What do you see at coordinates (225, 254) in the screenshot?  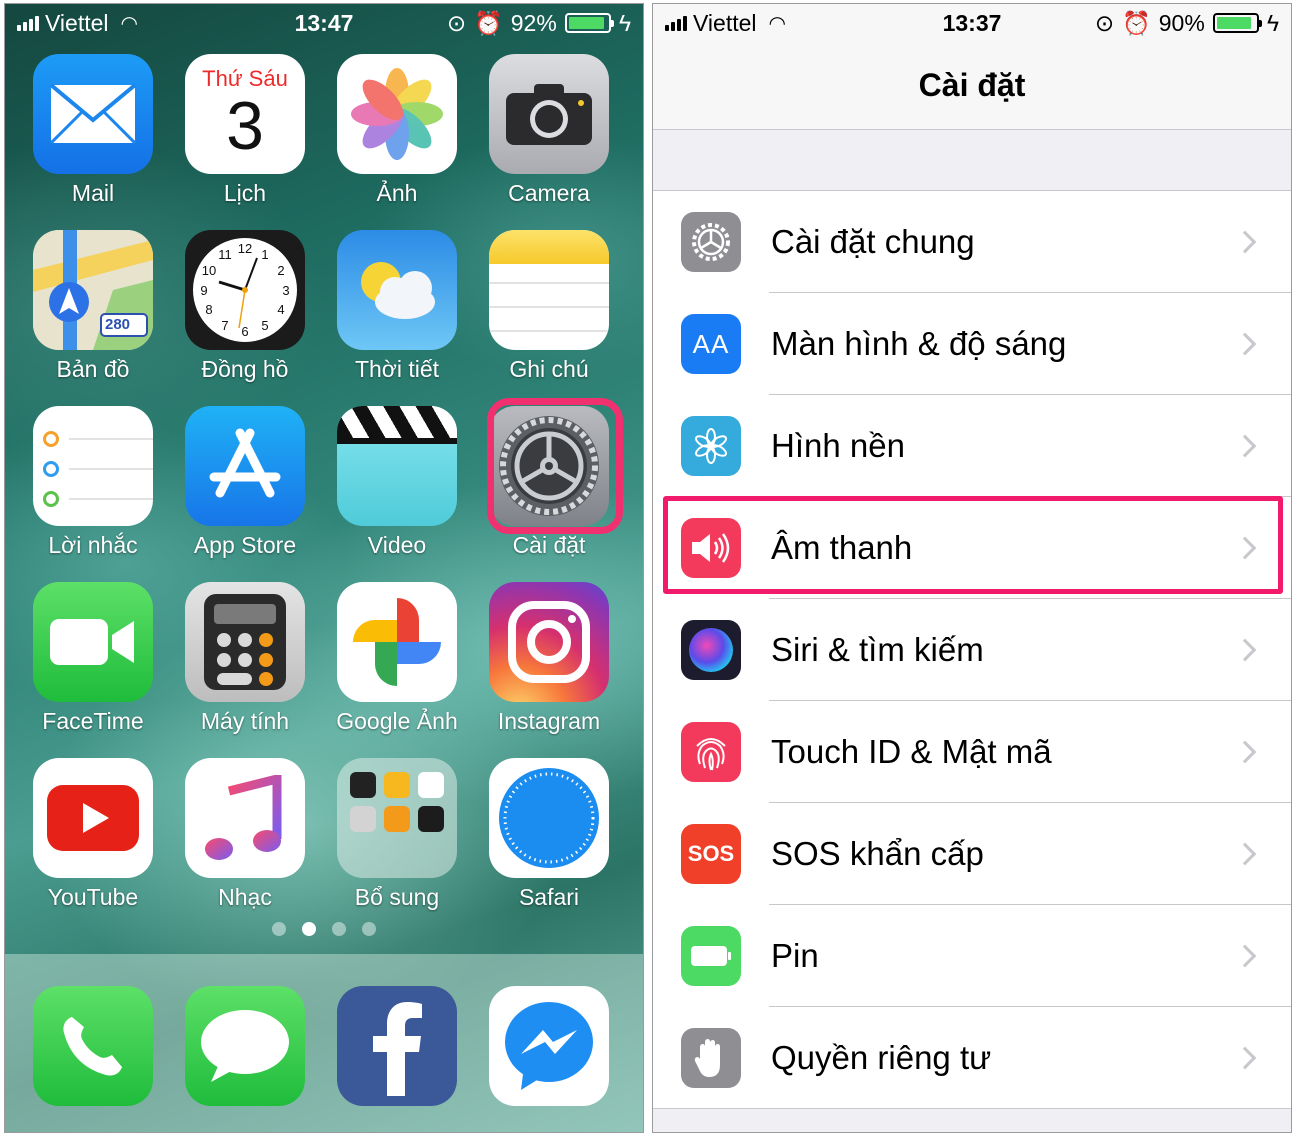 I see `svg-text: 11` at bounding box center [225, 254].